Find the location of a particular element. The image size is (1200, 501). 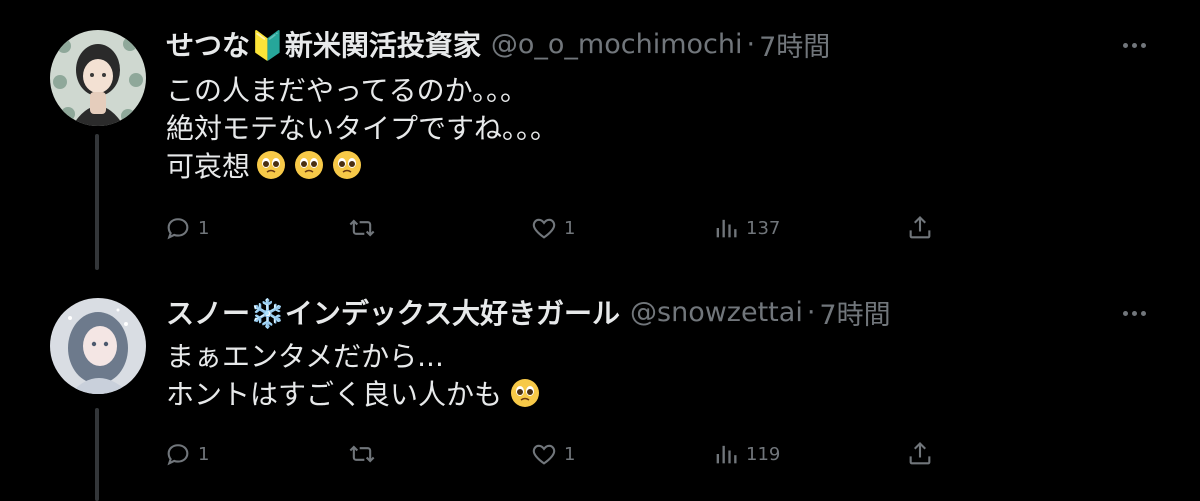

views-button: 119 is located at coordinates (746, 454).